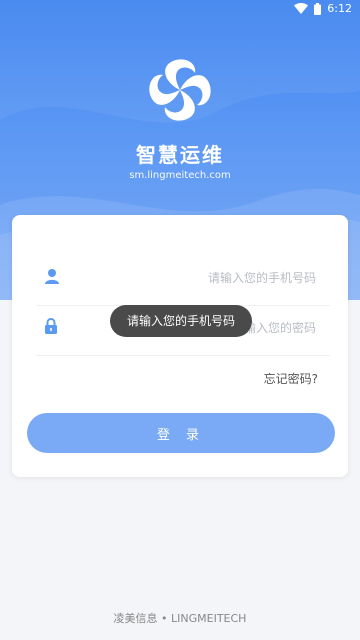 Image resolution: width=360 pixels, height=640 pixels. What do you see at coordinates (180, 90) in the screenshot?
I see `app-logo` at bounding box center [180, 90].